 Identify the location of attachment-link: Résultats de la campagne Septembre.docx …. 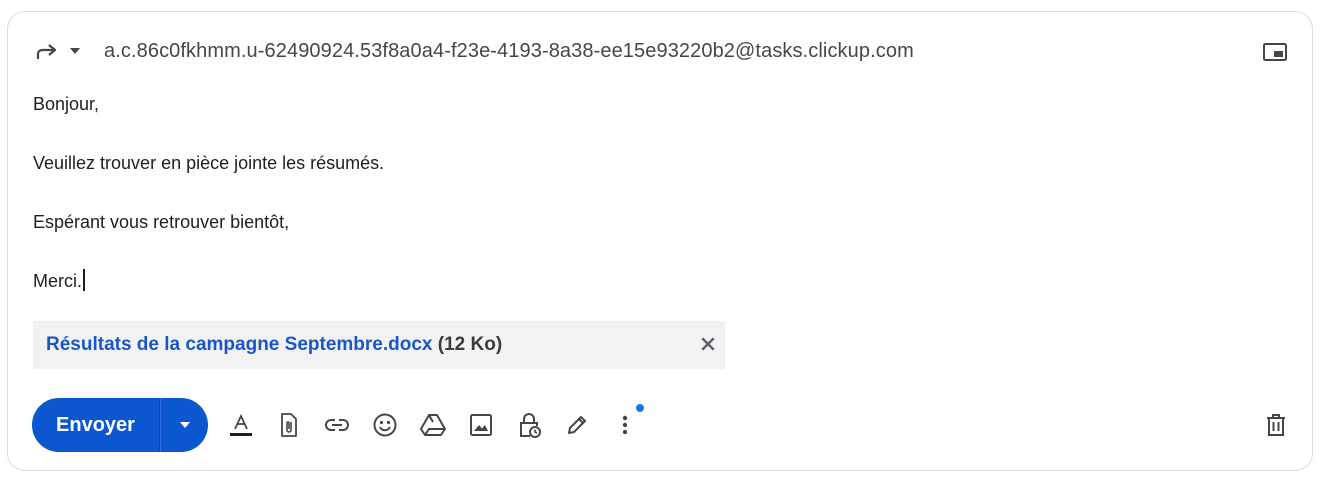
(274, 345).